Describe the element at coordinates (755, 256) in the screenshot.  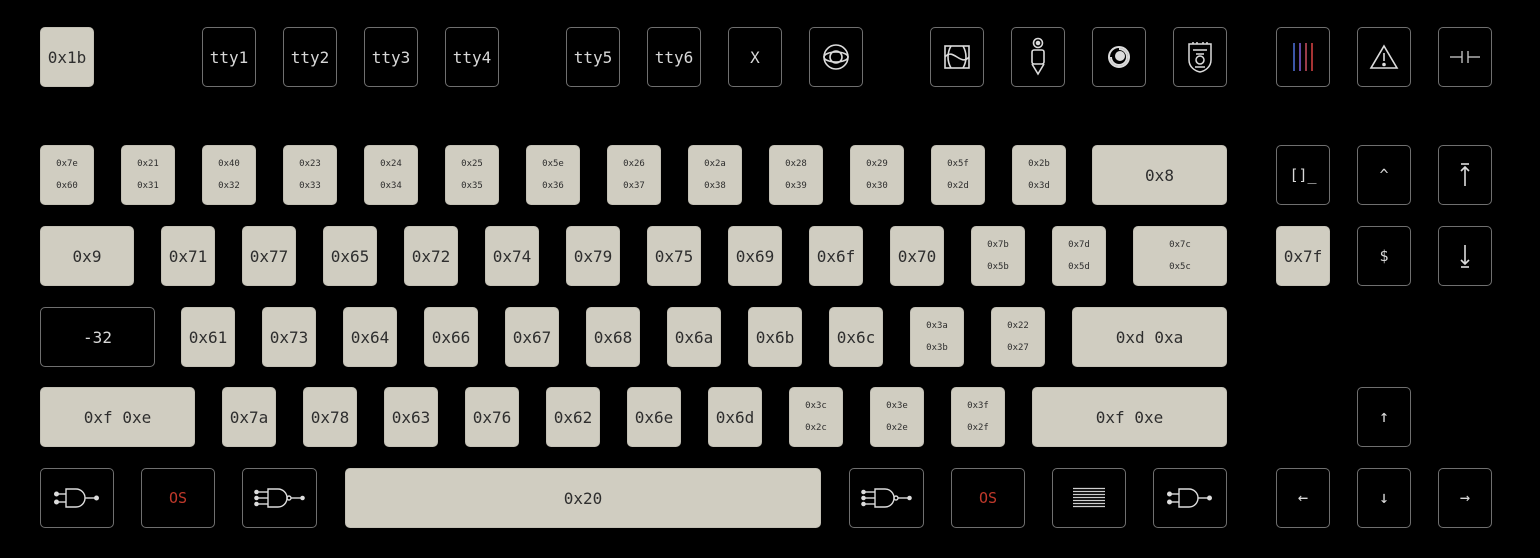
I see `key-i: 0x69` at that location.